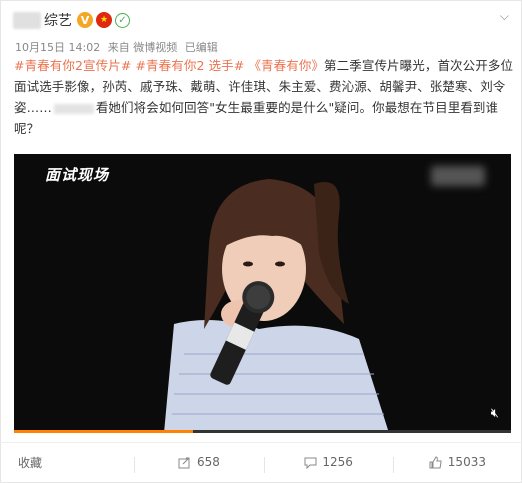  What do you see at coordinates (189, 65) in the screenshot?
I see `hashtag-link: #青春有你2 选手#` at bounding box center [189, 65].